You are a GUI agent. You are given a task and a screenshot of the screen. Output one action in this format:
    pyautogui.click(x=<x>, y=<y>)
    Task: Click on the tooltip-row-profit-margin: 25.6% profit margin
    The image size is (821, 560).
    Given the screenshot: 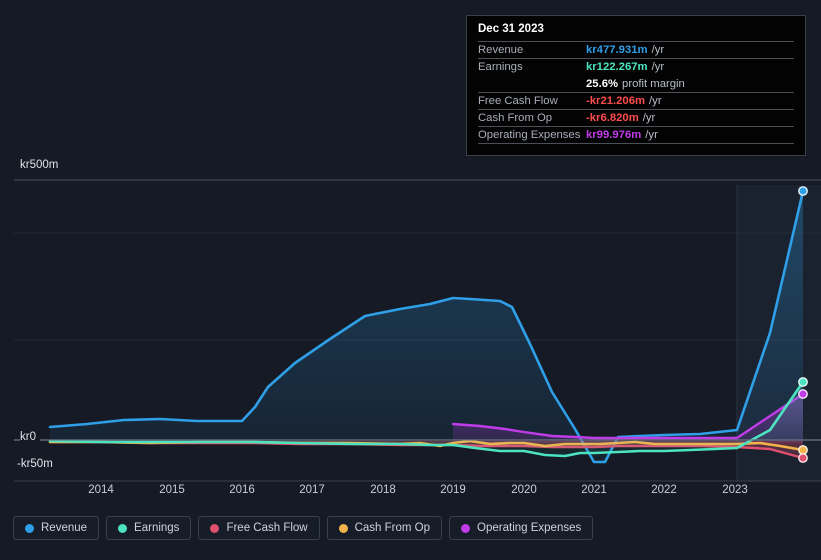 What is the action you would take?
    pyautogui.click(x=636, y=83)
    